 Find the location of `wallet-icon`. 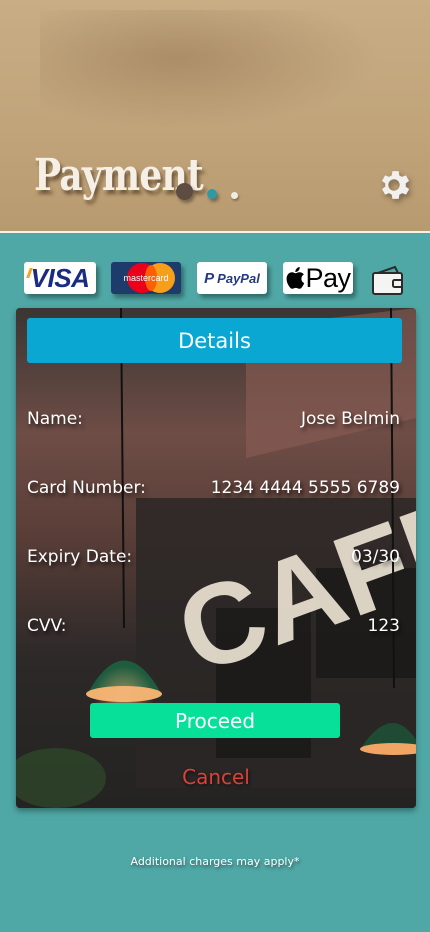

wallet-icon is located at coordinates (387, 280).